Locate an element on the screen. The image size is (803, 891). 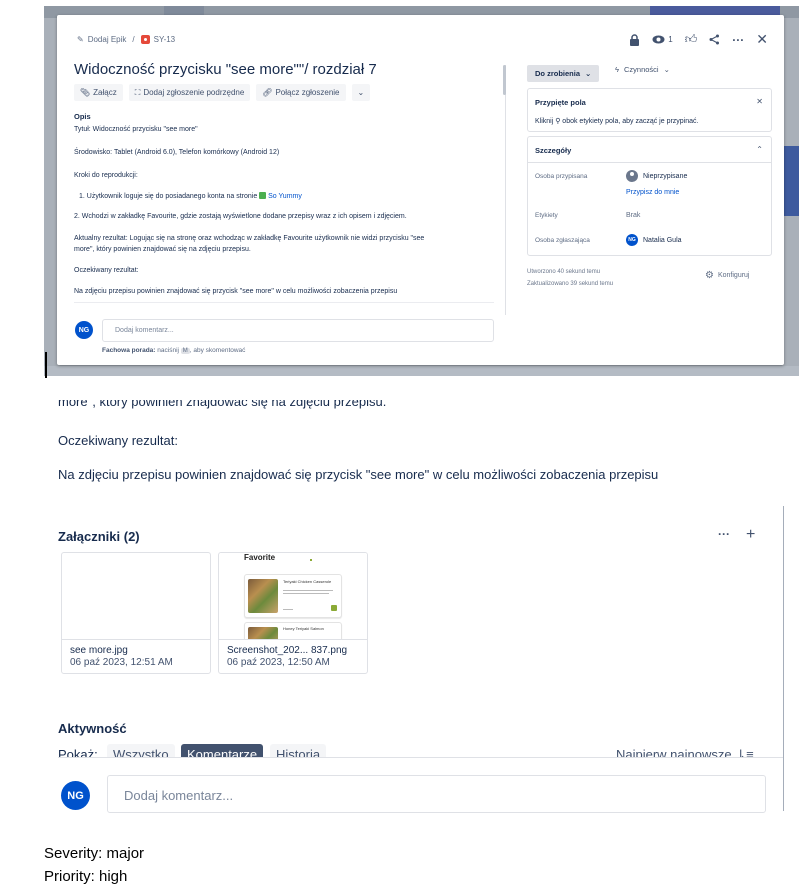
watchers-count: 1 is located at coordinates (670, 39).